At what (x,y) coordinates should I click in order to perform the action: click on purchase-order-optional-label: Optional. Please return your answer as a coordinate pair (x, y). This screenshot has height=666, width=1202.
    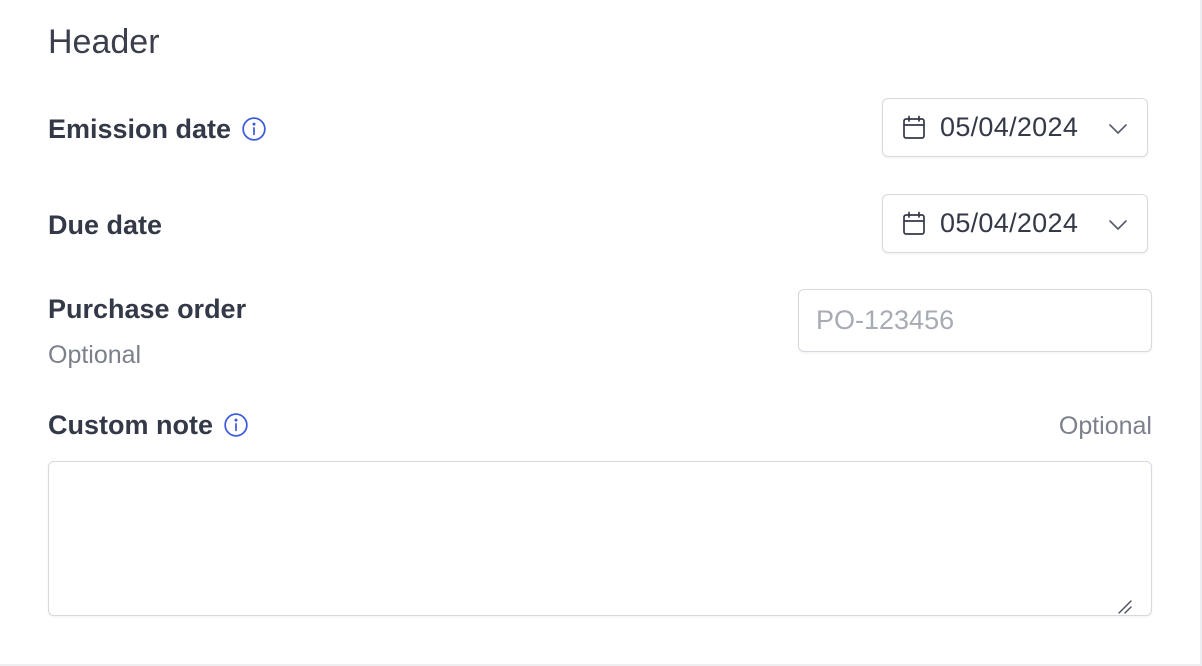
    Looking at the image, I should click on (95, 355).